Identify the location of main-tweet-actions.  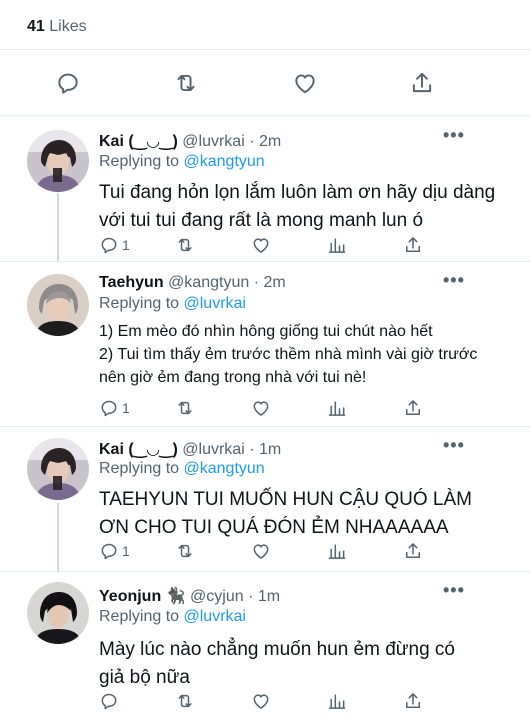
(265, 83).